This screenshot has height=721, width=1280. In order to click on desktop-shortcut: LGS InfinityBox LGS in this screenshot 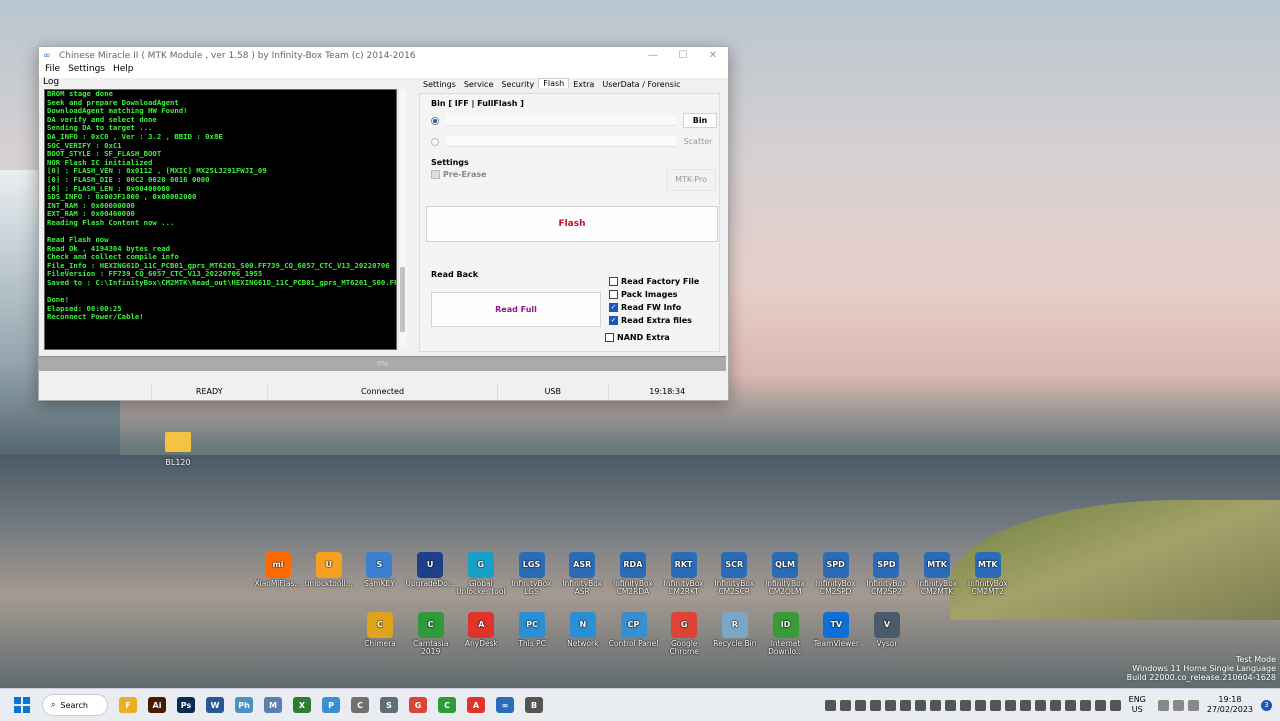, I will do `click(532, 574)`.